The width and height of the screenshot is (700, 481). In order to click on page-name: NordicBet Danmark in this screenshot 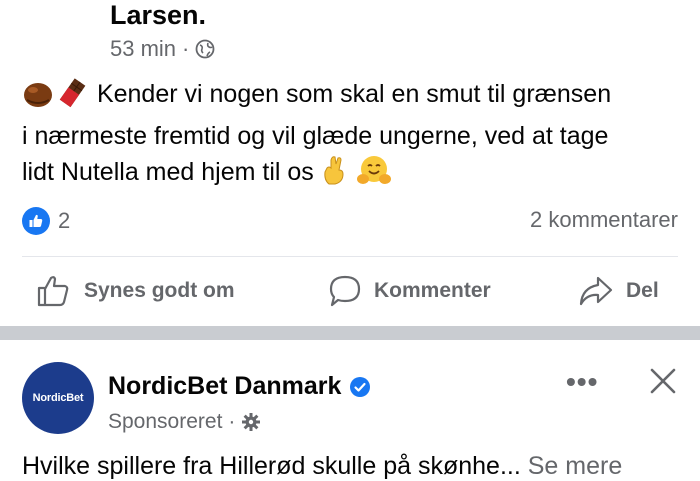, I will do `click(239, 386)`.